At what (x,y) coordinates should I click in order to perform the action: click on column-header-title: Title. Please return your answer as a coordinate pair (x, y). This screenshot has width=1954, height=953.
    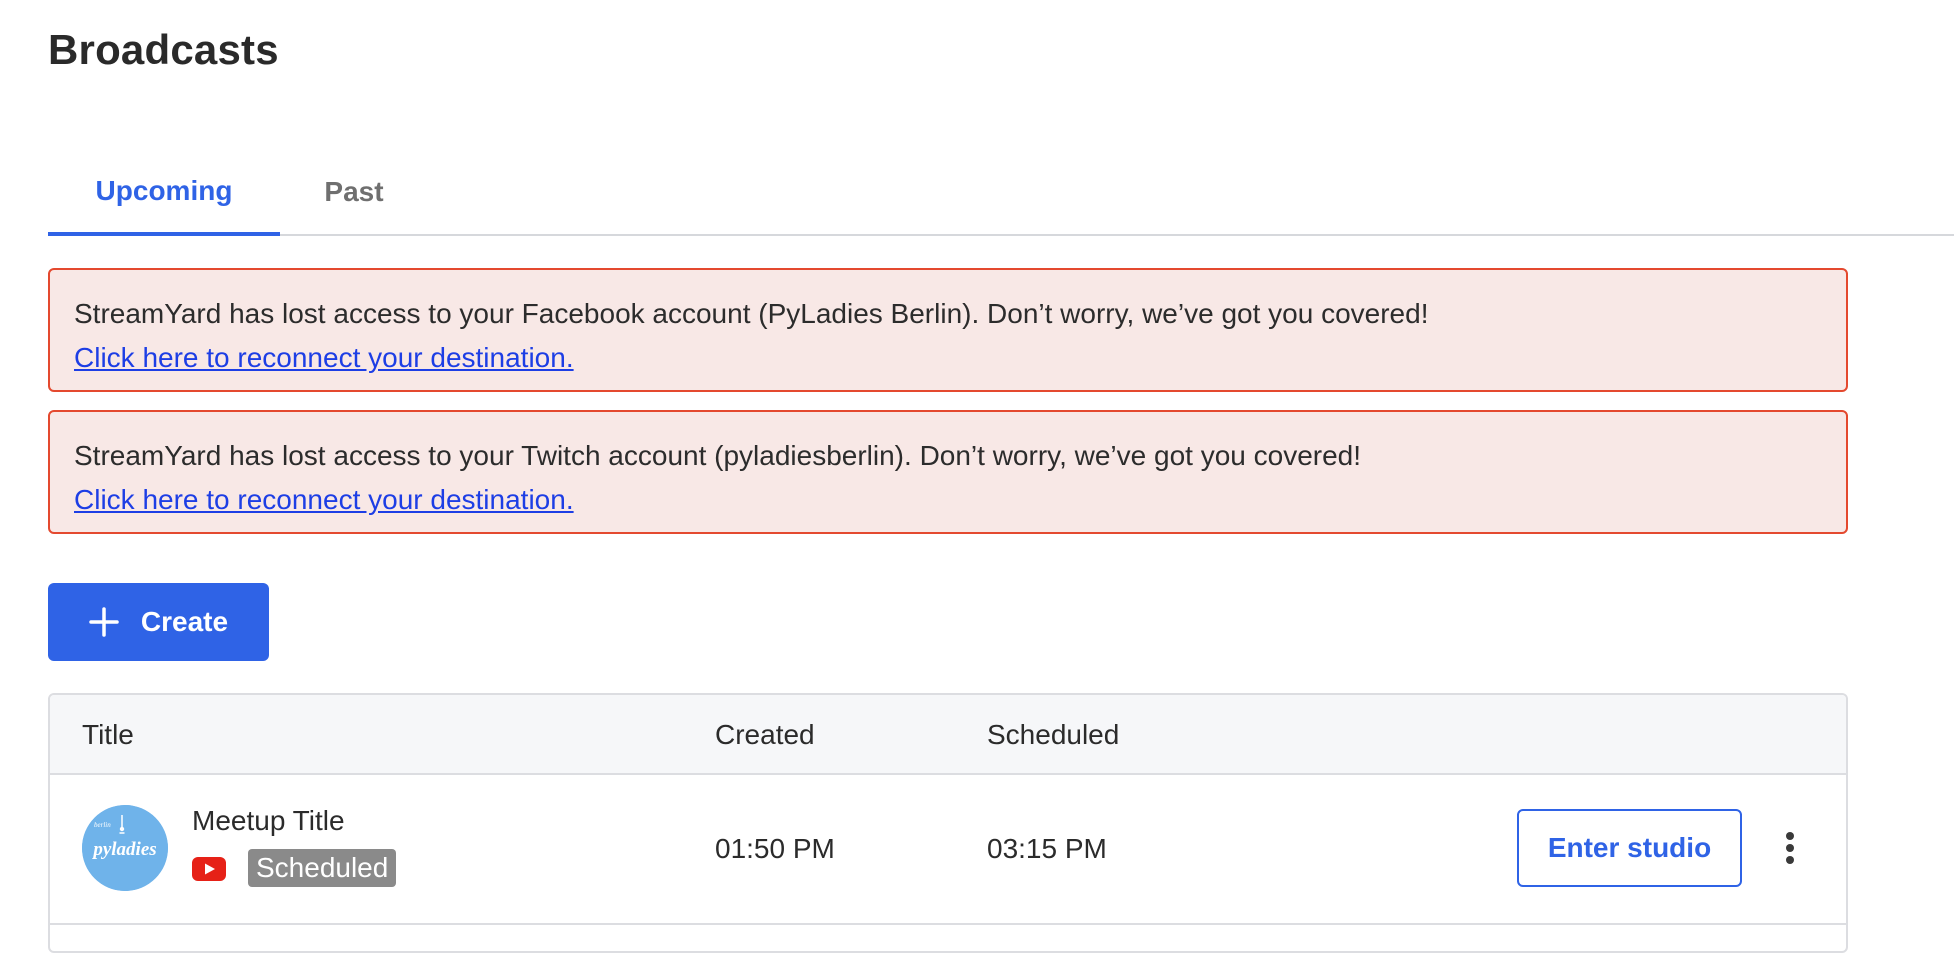
    Looking at the image, I should click on (108, 734).